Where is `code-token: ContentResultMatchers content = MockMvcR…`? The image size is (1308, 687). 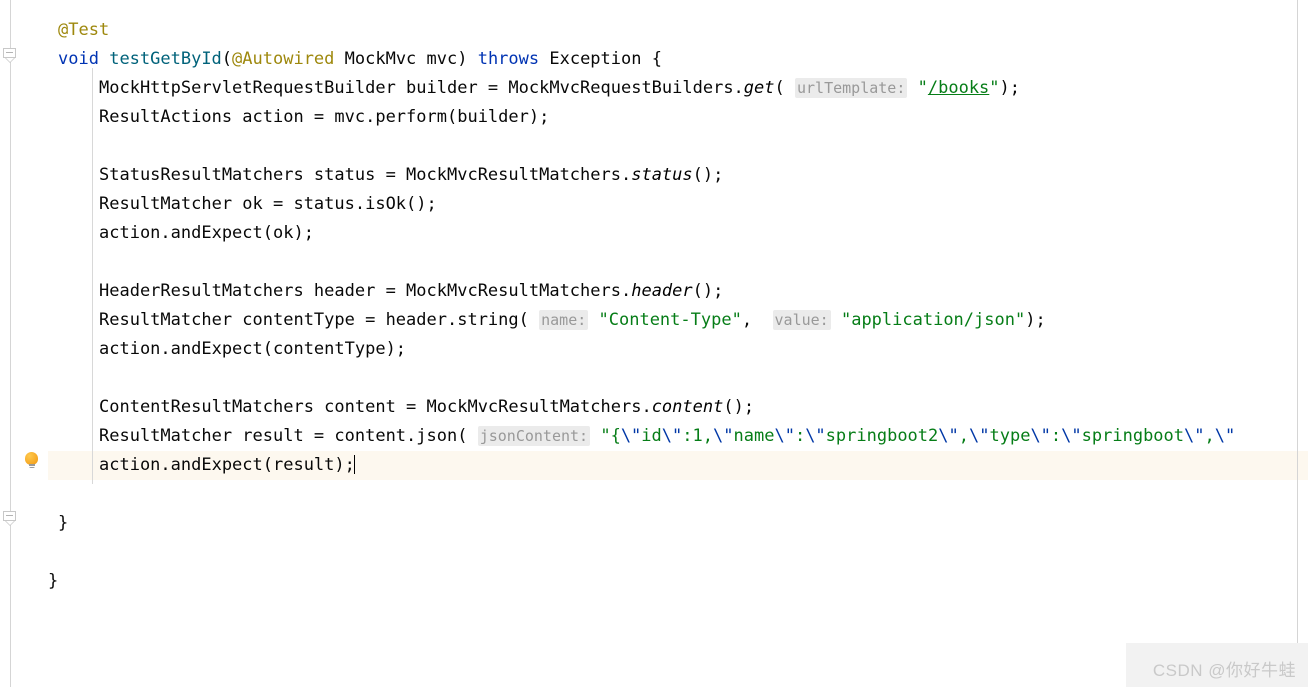 code-token: ContentResultMatchers content = MockMvcR… is located at coordinates (375, 407).